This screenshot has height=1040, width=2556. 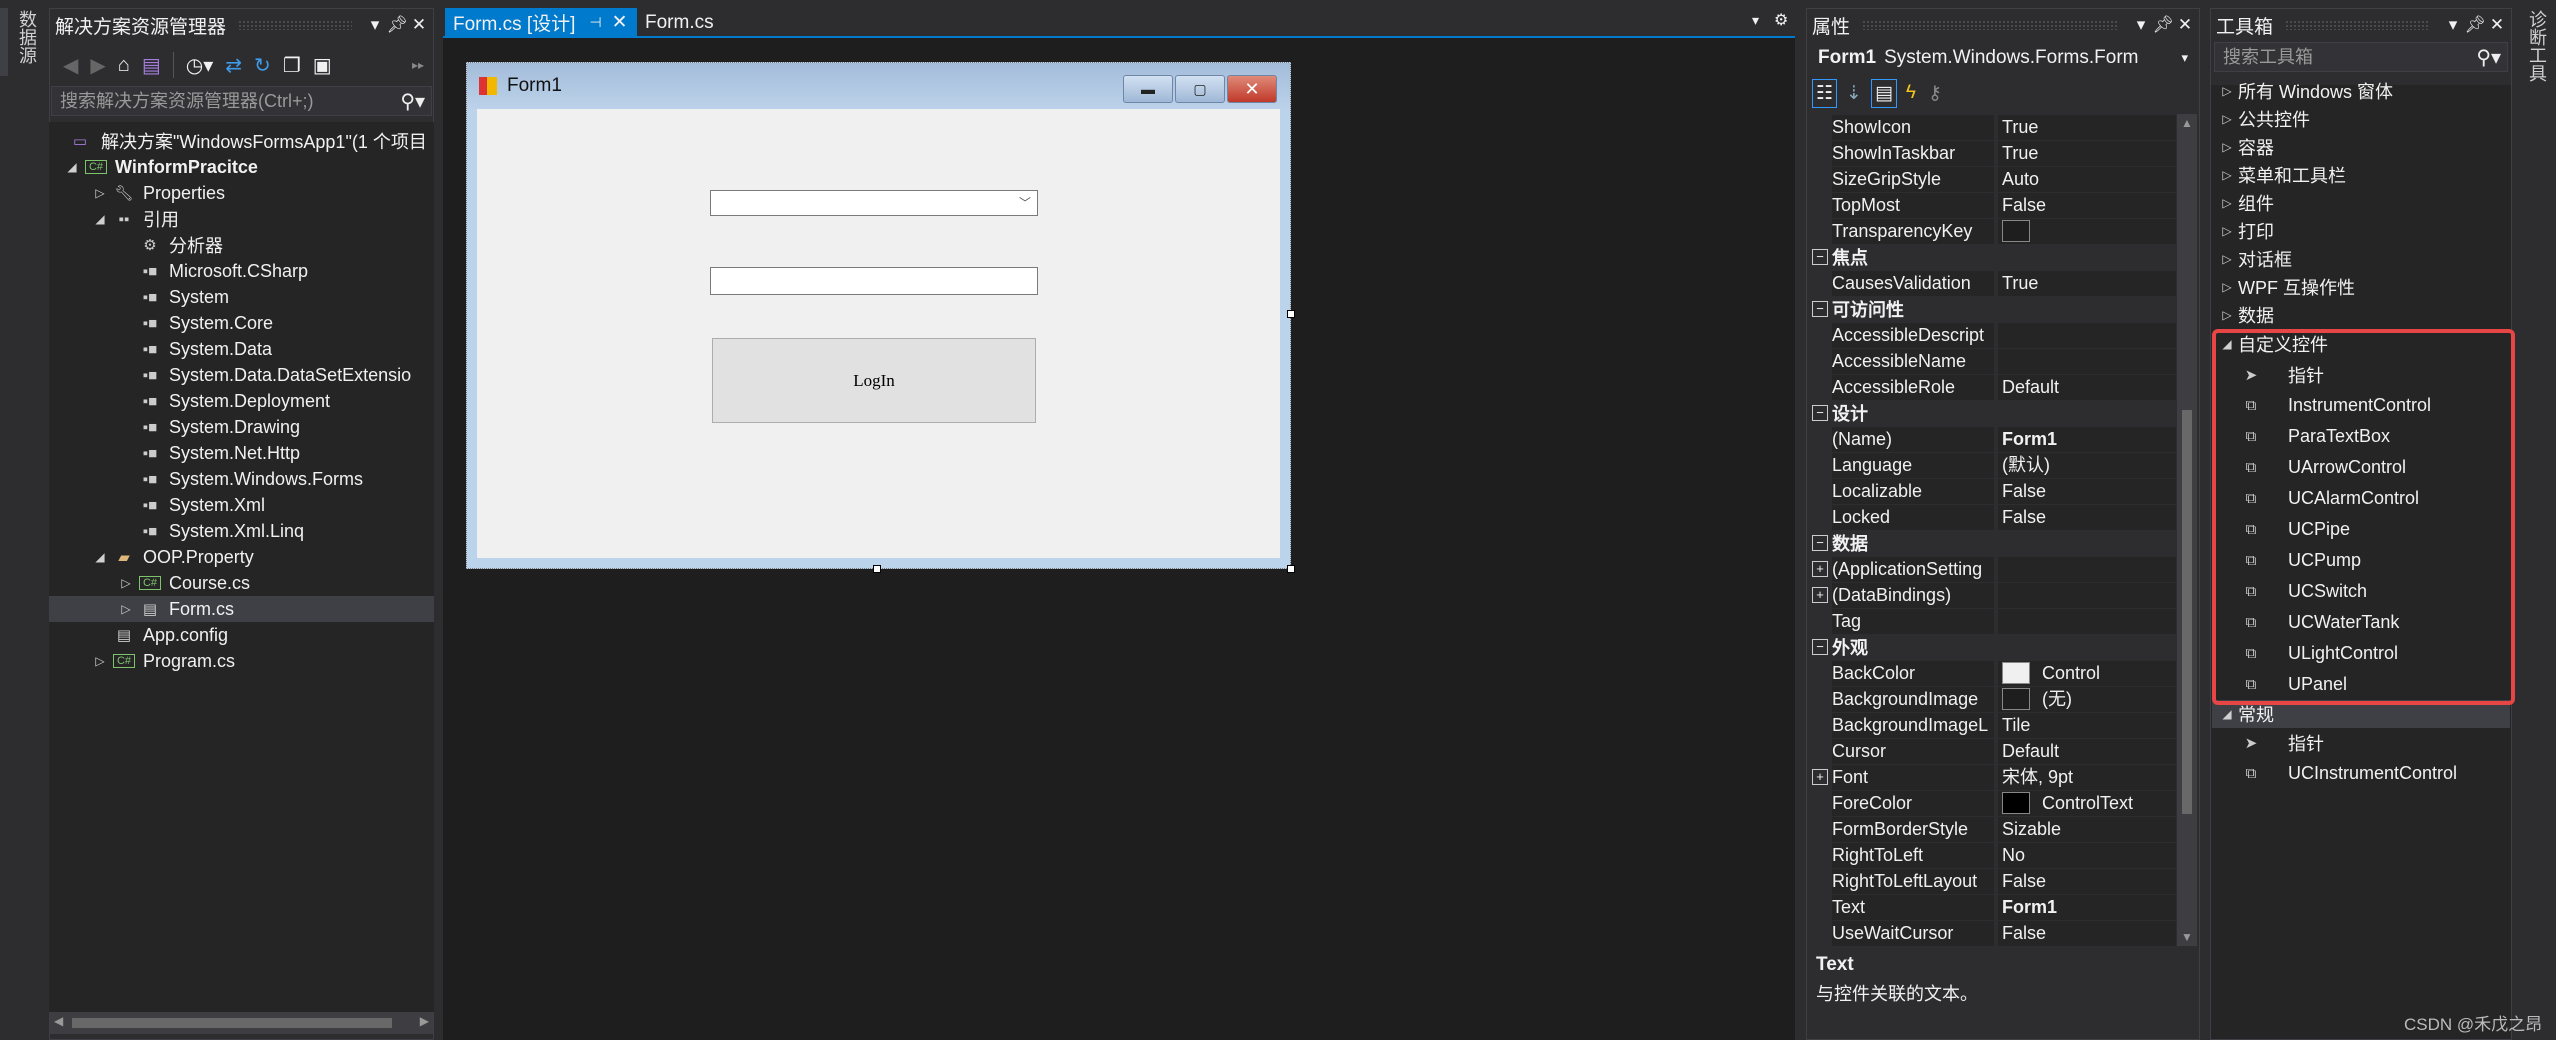 What do you see at coordinates (1993, 725) in the screenshot?
I see `property-row: BackgroundImageL Tile` at bounding box center [1993, 725].